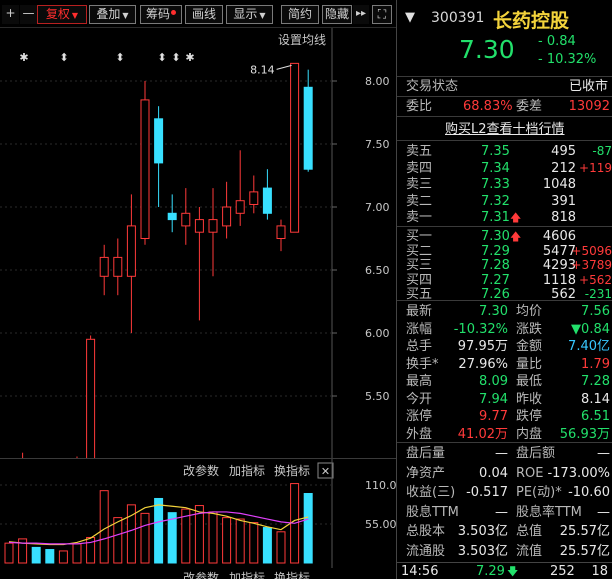  Describe the element at coordinates (337, 14) in the screenshot. I see `yincang-button: 隐藏` at that location.